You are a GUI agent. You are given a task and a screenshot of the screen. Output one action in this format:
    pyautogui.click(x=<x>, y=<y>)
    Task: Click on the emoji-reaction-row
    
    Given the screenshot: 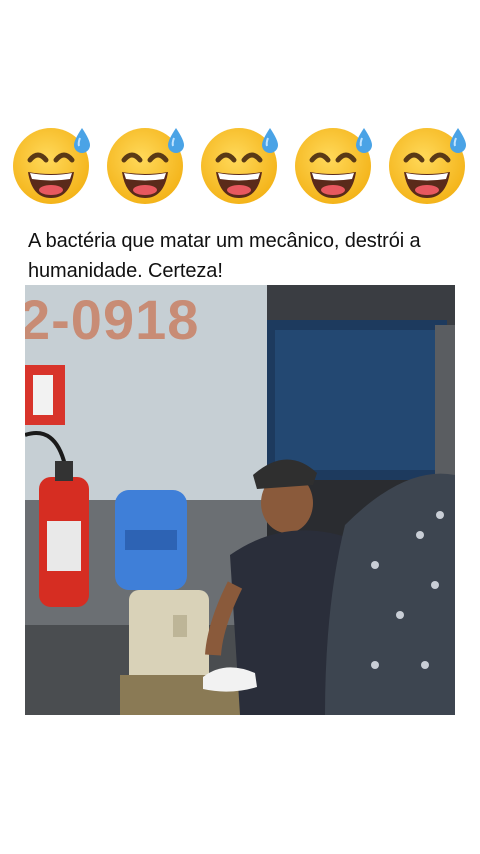 What is the action you would take?
    pyautogui.click(x=240, y=163)
    